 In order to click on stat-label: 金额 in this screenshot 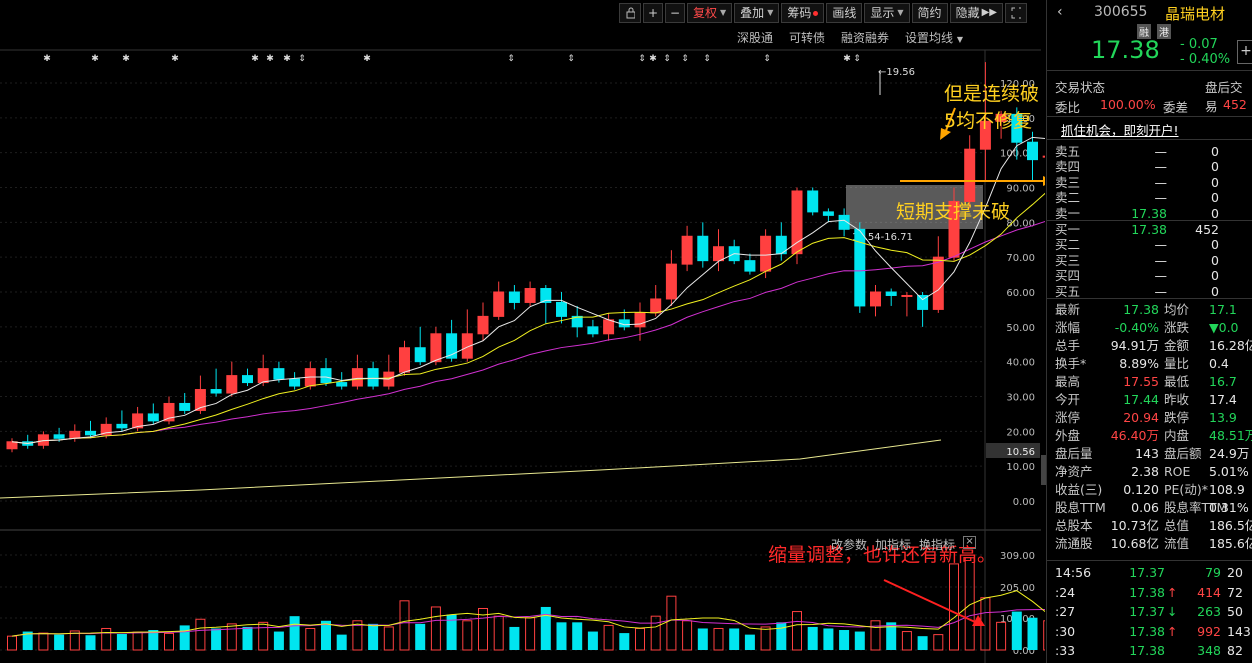, I will do `click(1177, 345)`.